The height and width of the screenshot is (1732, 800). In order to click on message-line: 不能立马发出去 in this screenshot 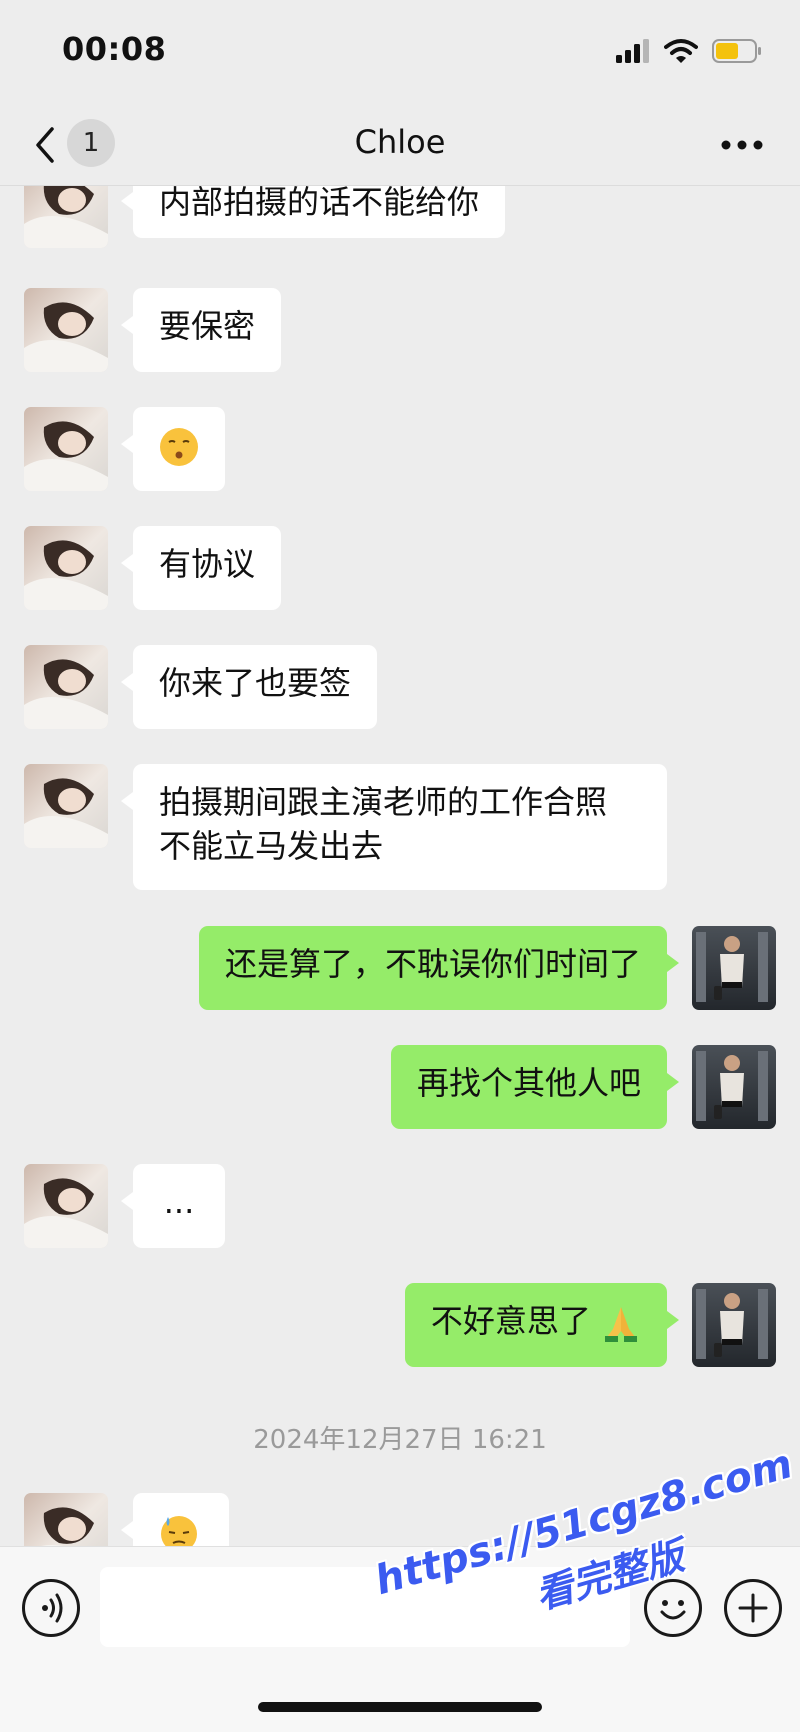, I will do `click(271, 846)`.